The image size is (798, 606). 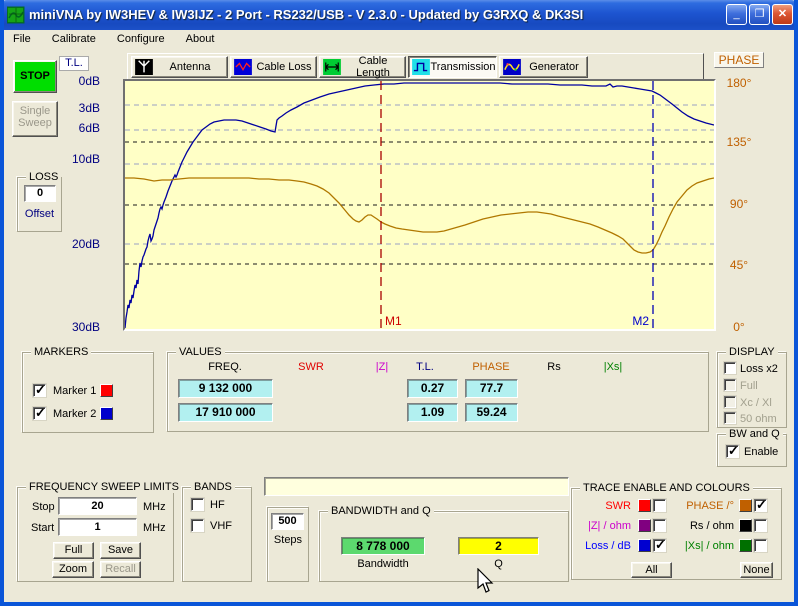 What do you see at coordinates (659, 525) in the screenshot?
I see `z-trace-checkbox` at bounding box center [659, 525].